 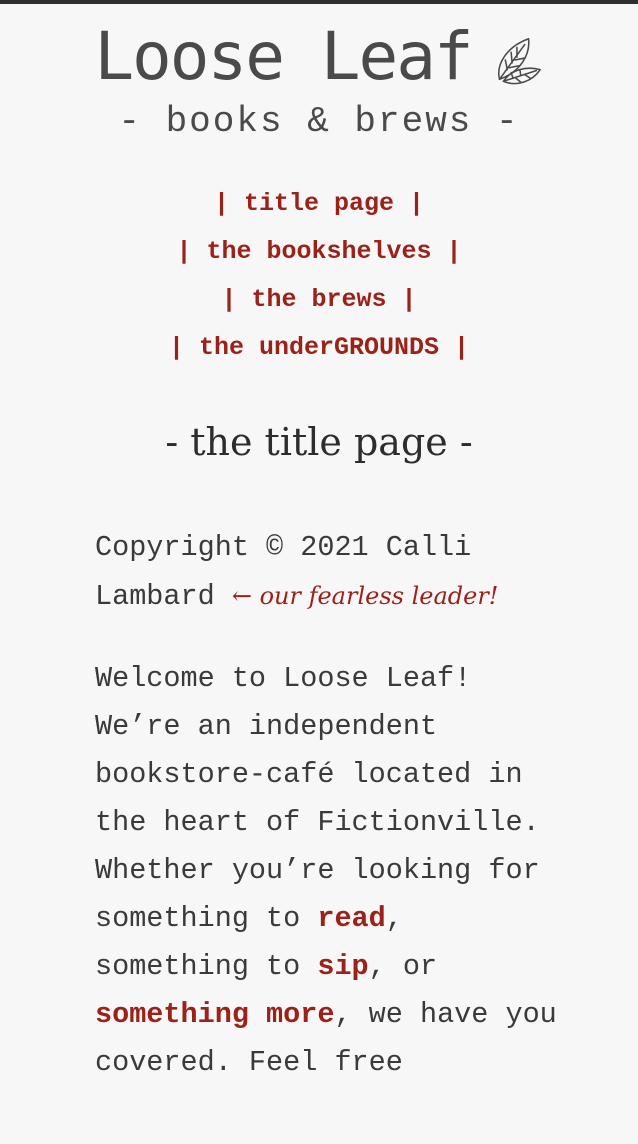 I want to click on top-bar, so click(x=319, y=2).